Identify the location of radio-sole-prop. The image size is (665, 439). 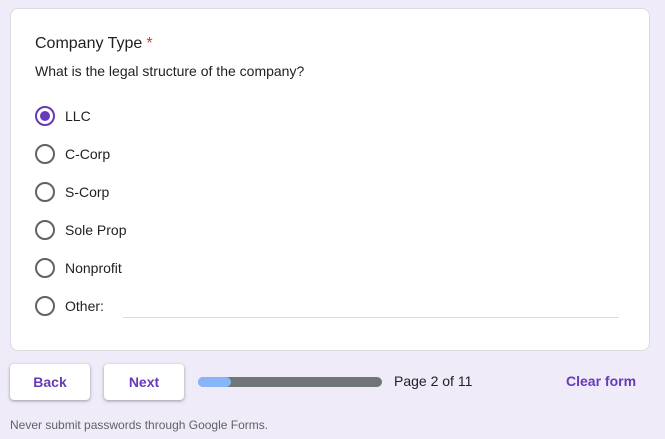
(45, 230).